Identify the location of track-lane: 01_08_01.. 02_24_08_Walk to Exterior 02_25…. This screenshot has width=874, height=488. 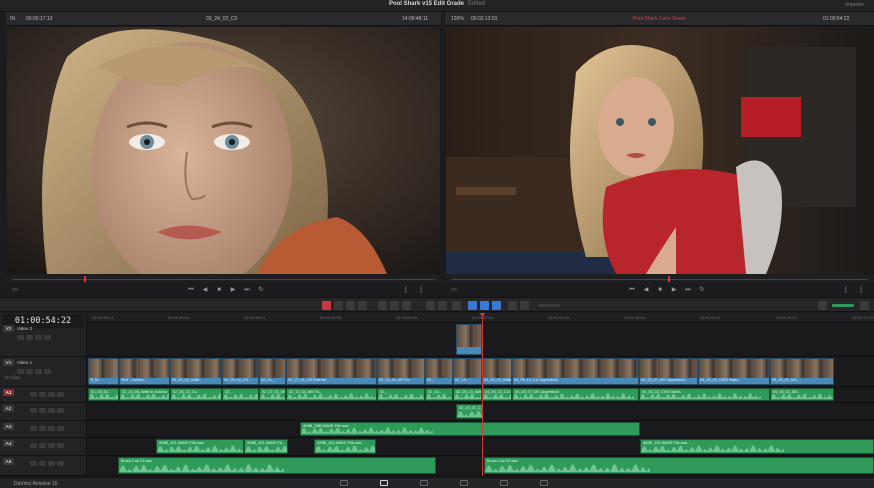
(481, 395).